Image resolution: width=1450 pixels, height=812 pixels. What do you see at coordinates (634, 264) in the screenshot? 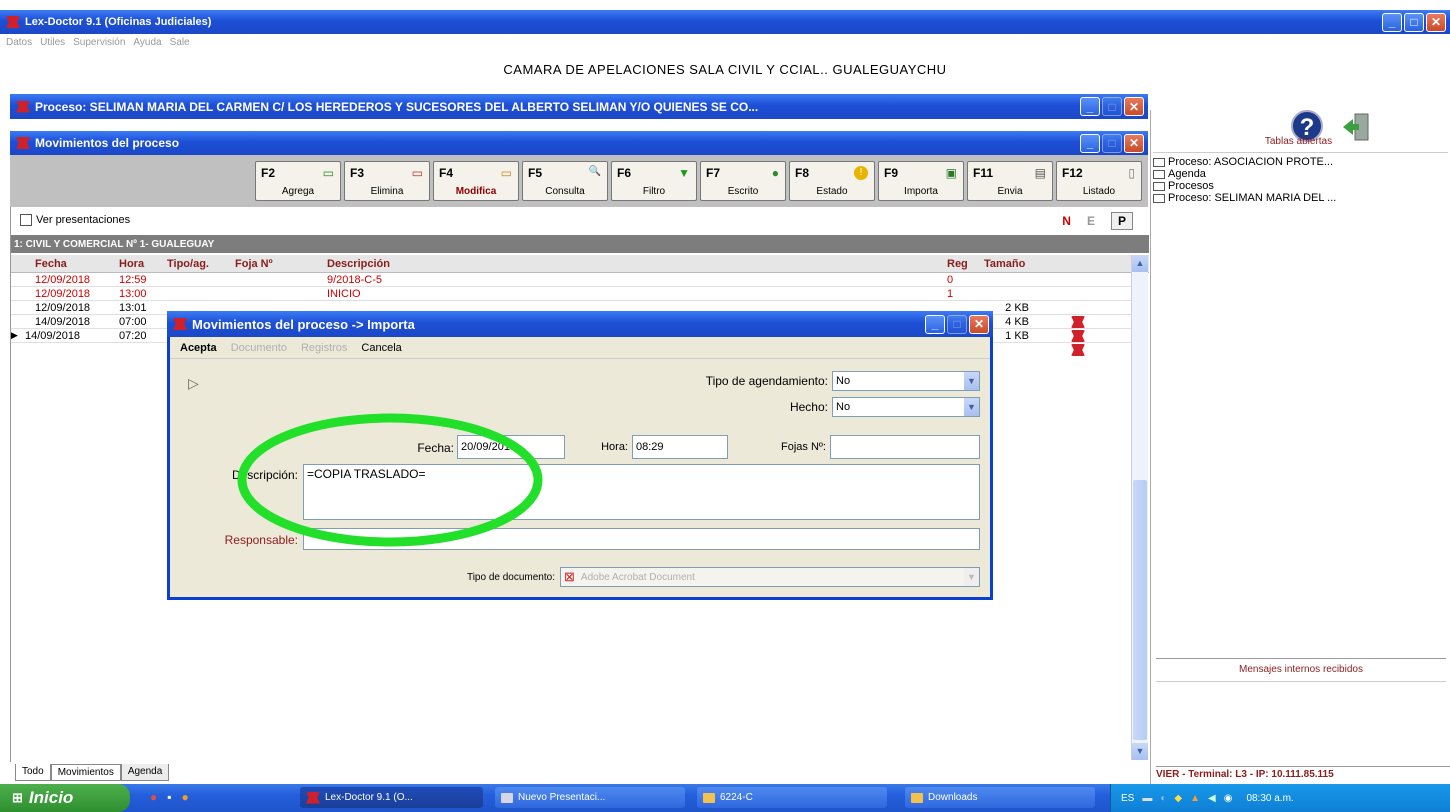
I see `col-descripcion: Descripción` at bounding box center [634, 264].